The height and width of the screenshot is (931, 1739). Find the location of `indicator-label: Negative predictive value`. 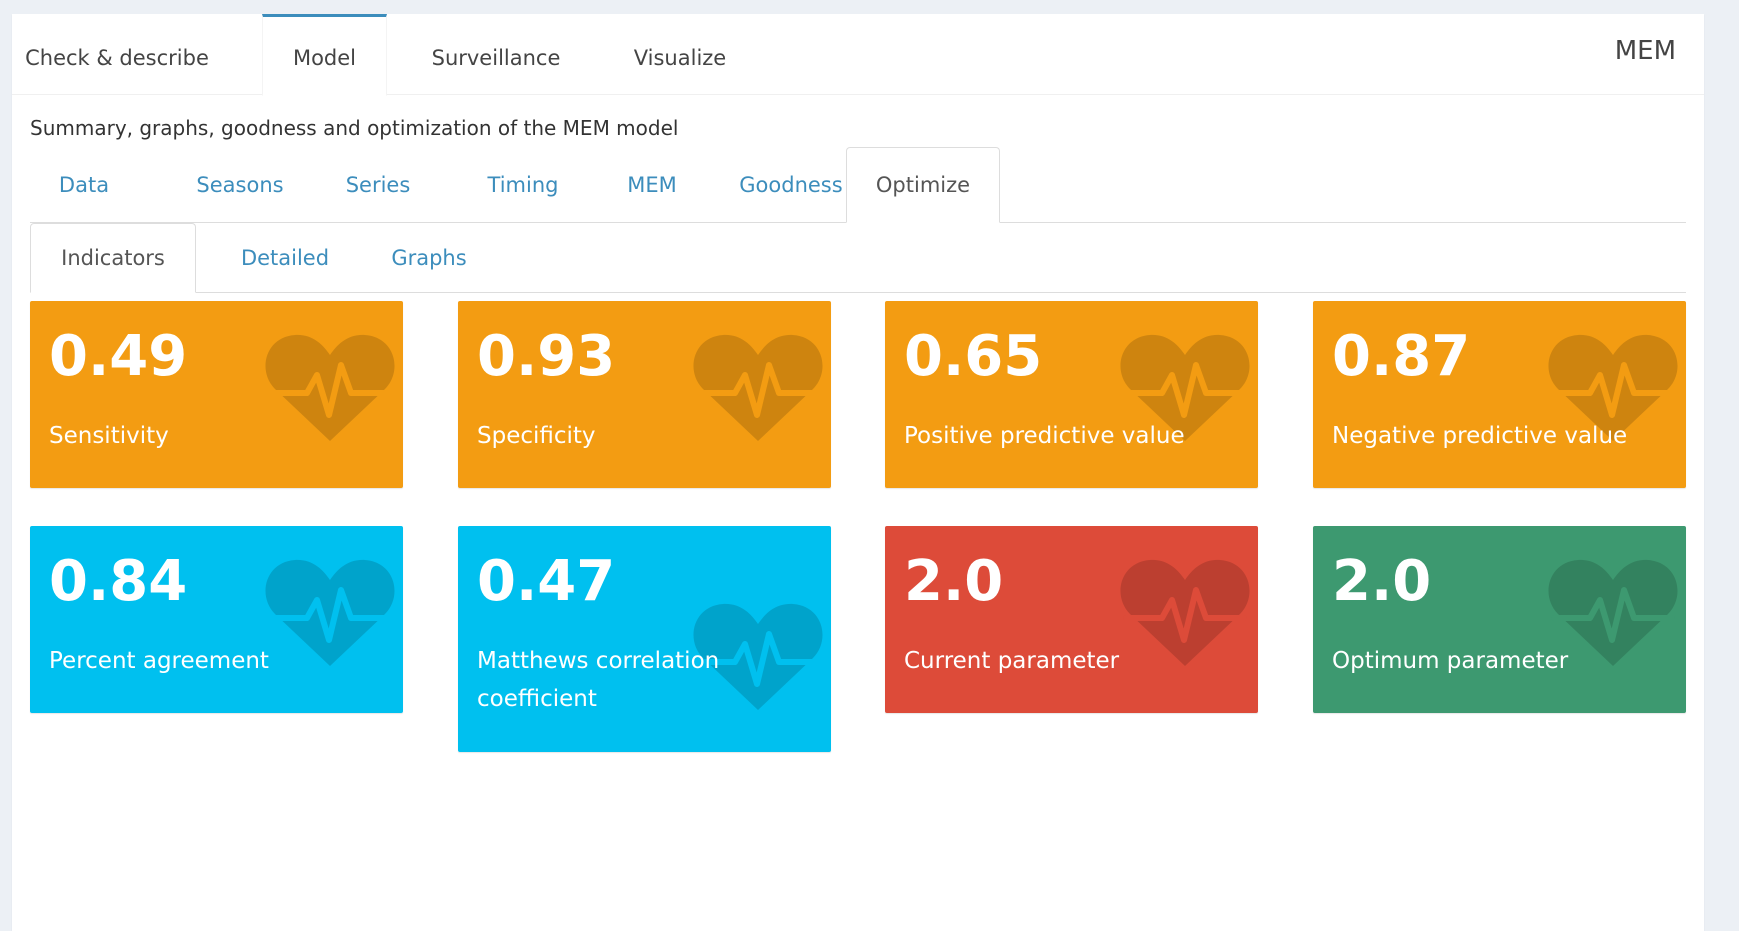

indicator-label: Negative predictive value is located at coordinates (1480, 436).